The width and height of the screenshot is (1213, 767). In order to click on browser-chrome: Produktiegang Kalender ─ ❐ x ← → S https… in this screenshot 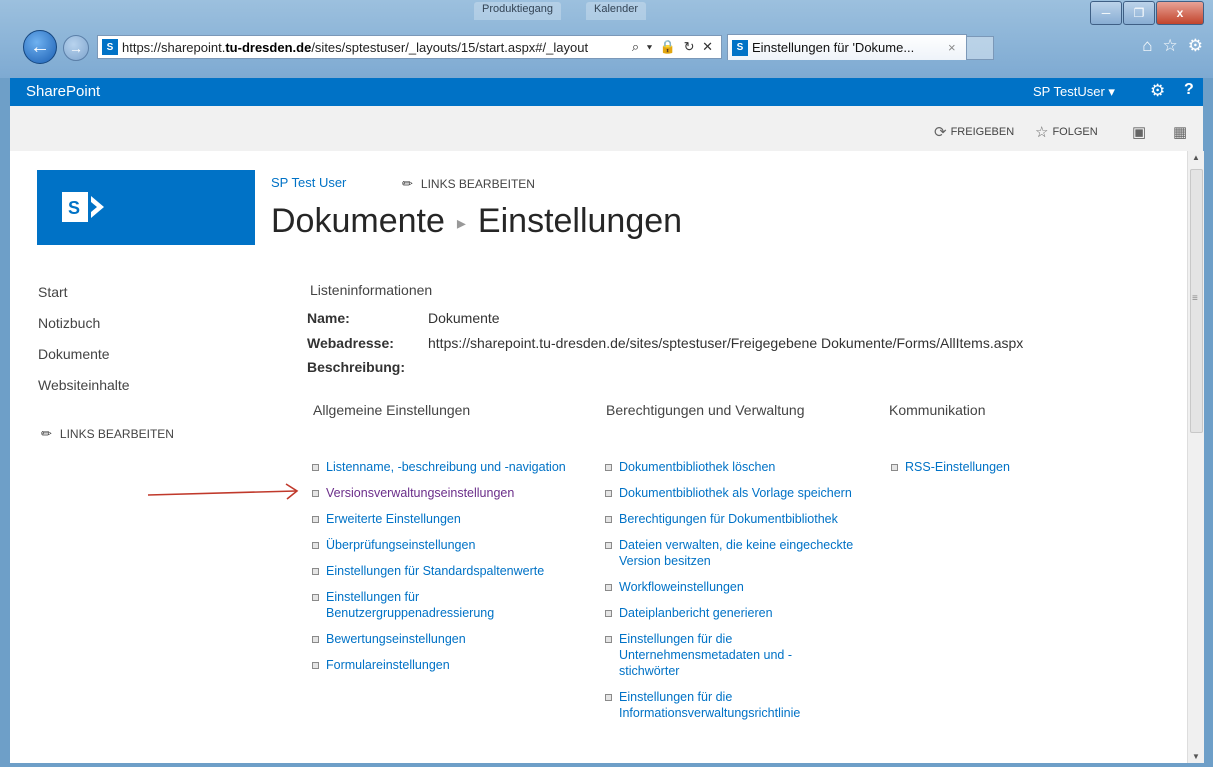, I will do `click(606, 39)`.